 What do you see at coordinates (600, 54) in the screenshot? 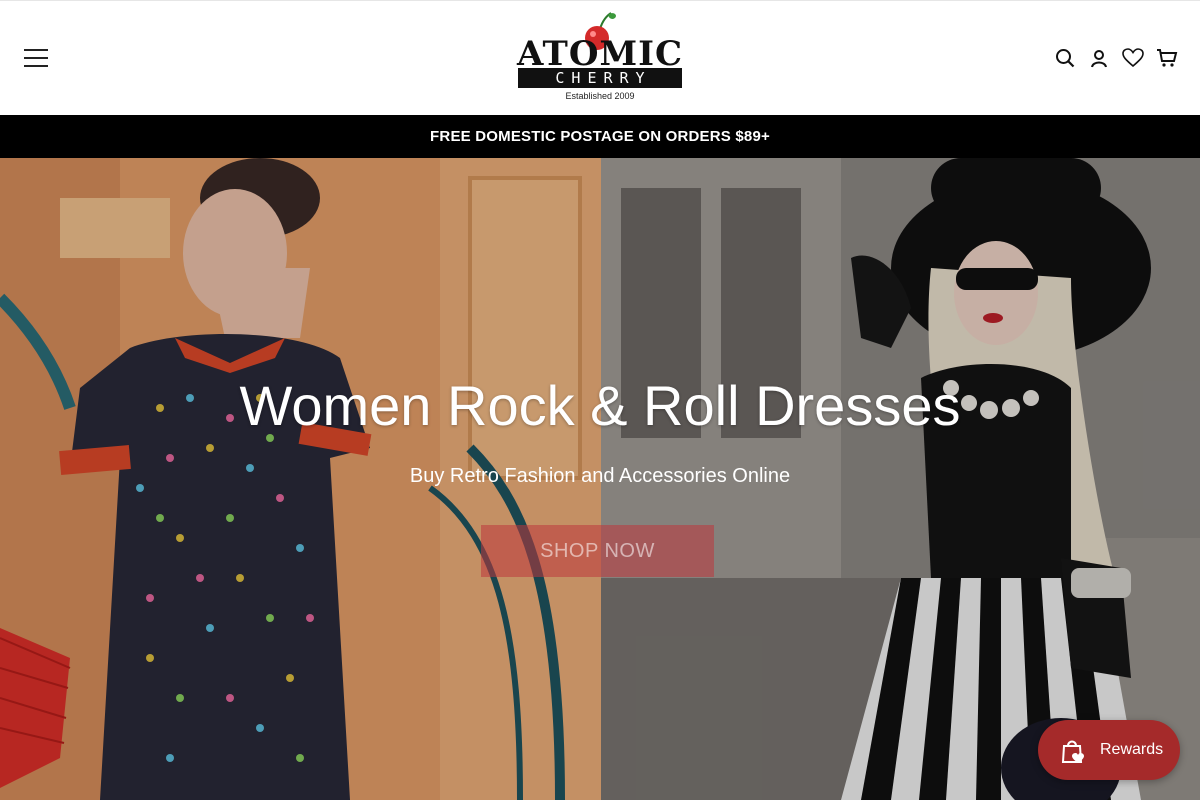
I see `logo-line-1: ATOMIC` at bounding box center [600, 54].